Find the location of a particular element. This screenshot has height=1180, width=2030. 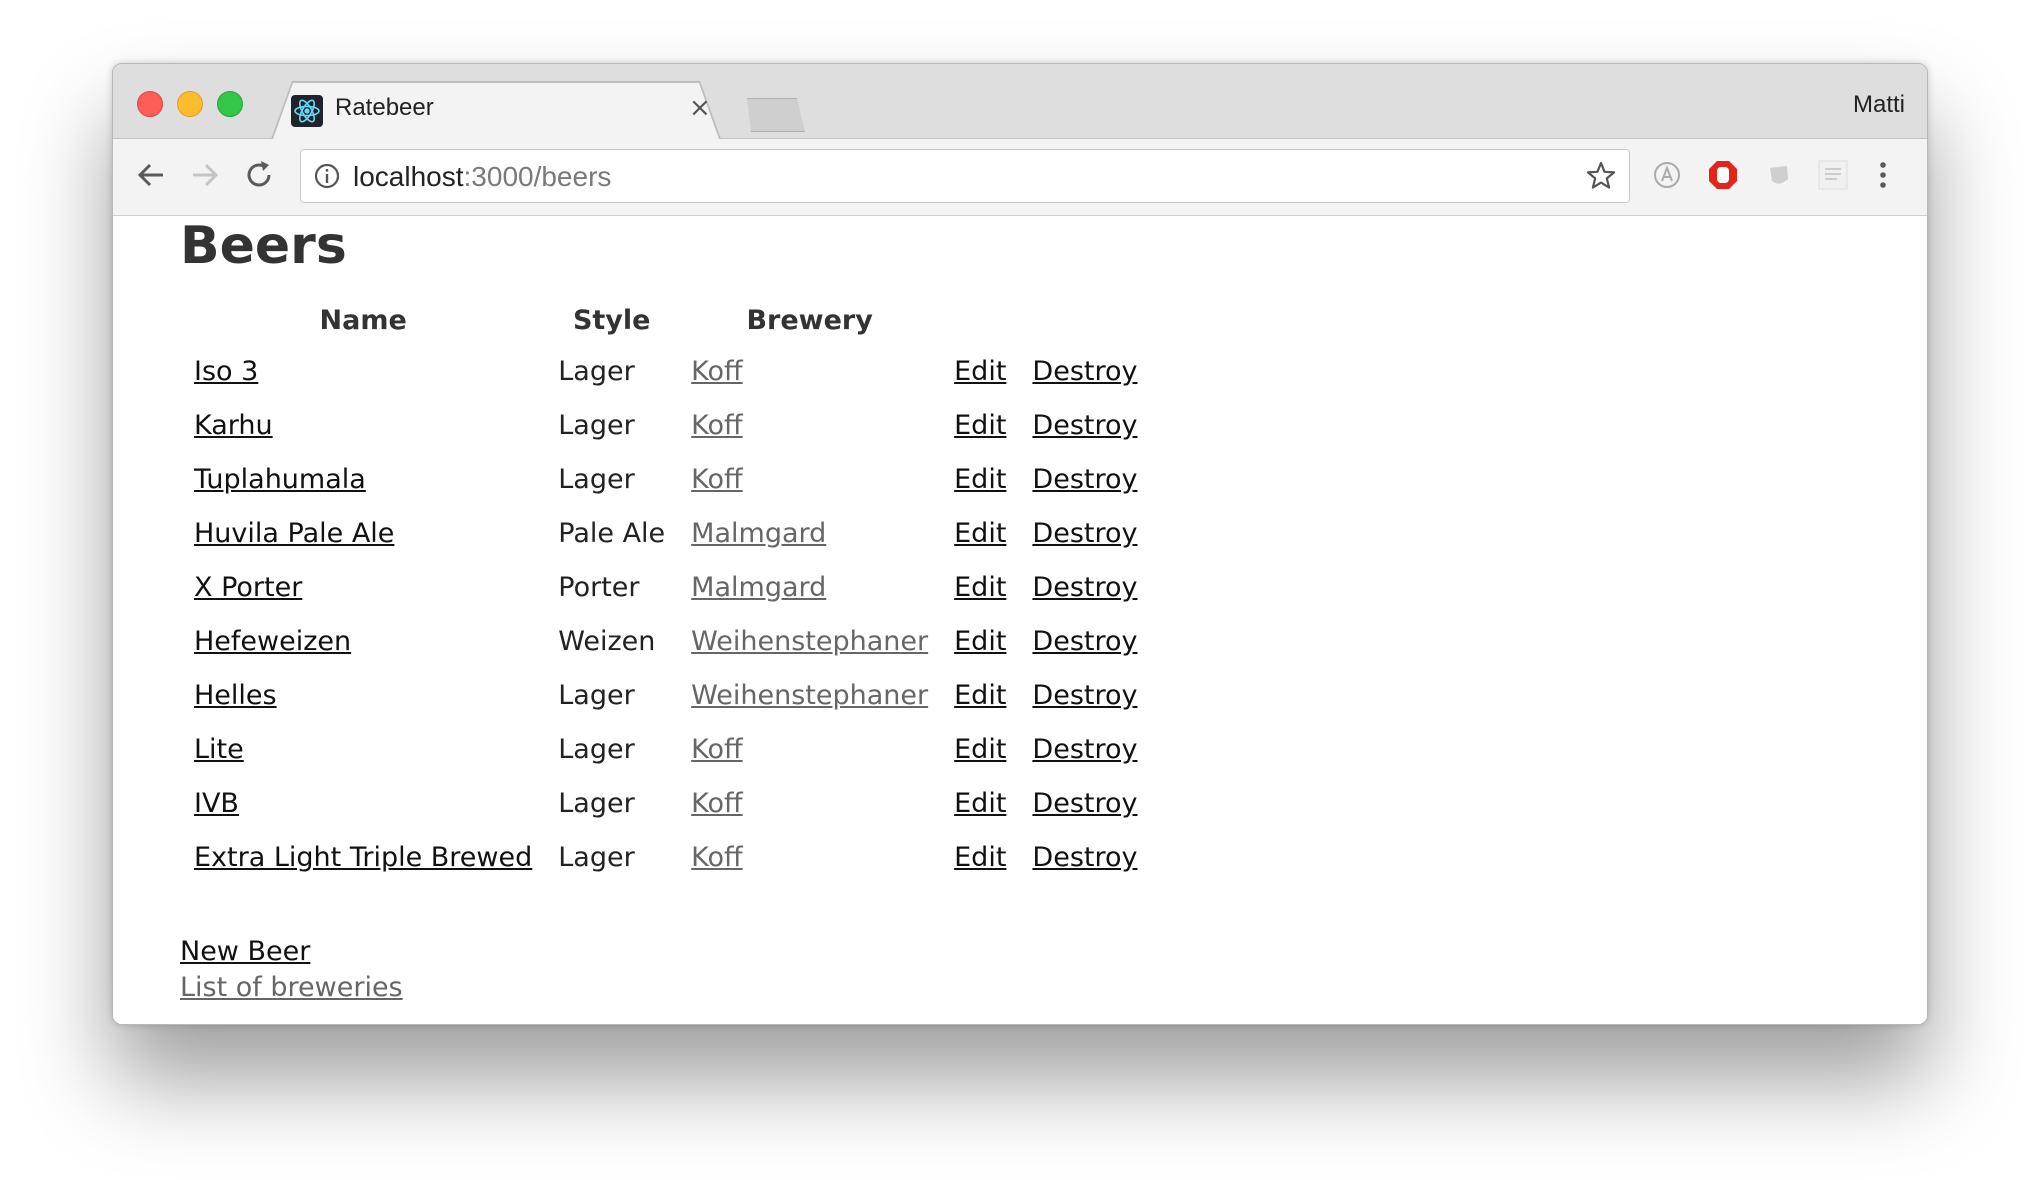

star-icon is located at coordinates (1601, 176).